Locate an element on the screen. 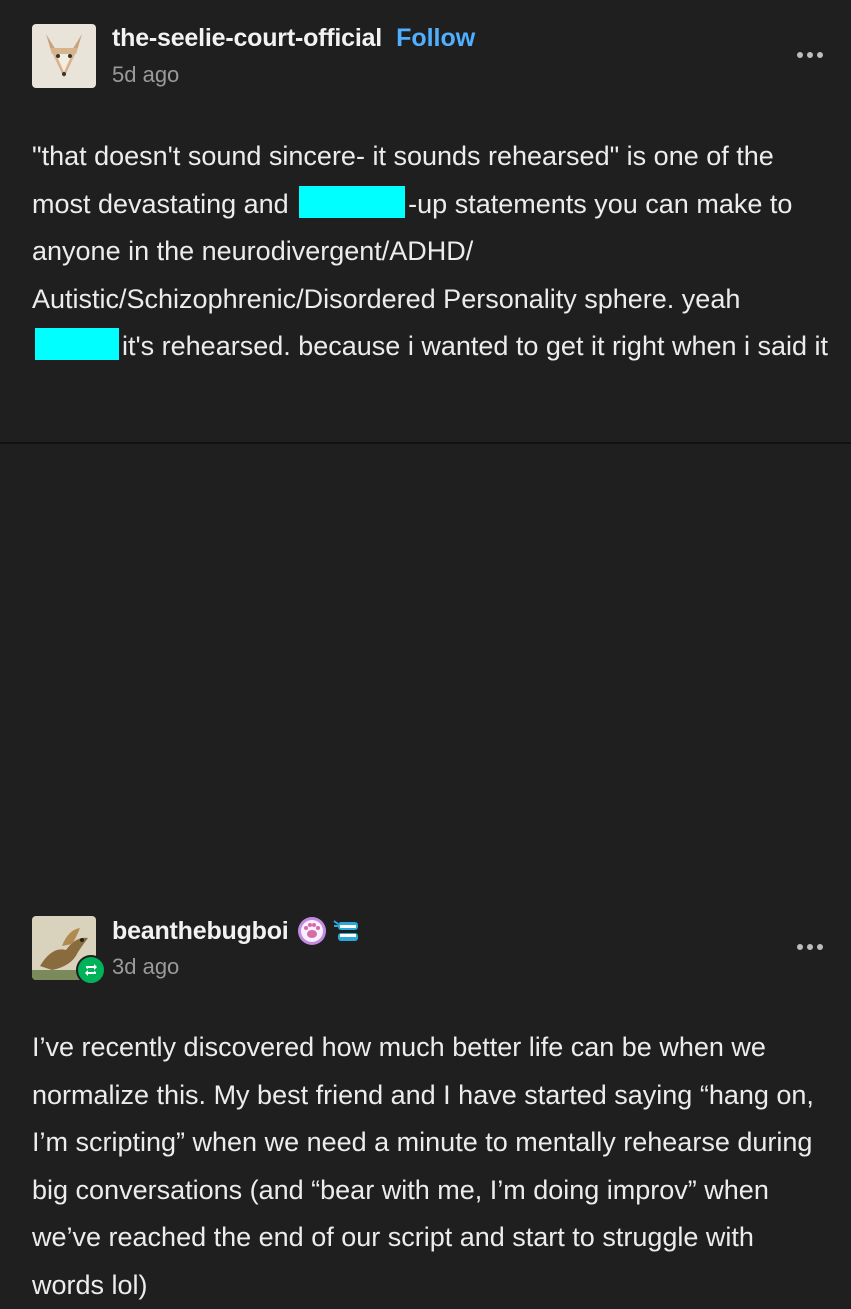 This screenshot has height=1309, width=851. paw-badge-icon is located at coordinates (312, 931).